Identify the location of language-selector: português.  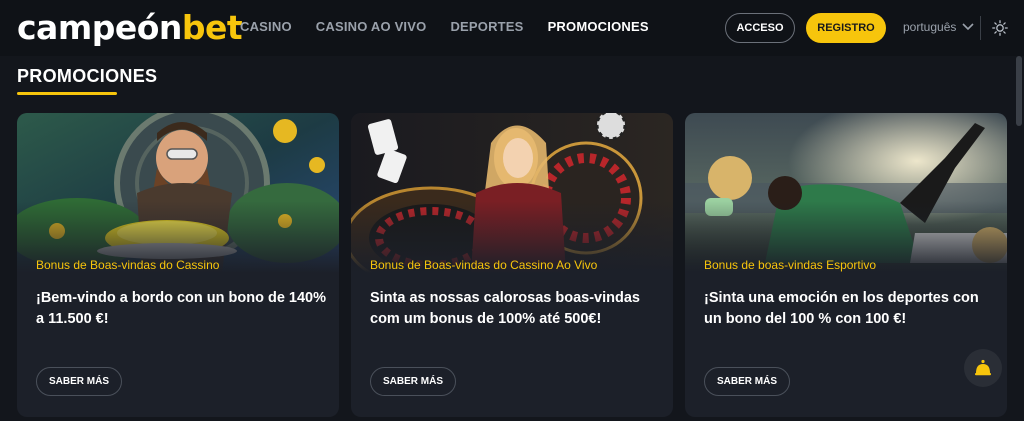
(938, 27).